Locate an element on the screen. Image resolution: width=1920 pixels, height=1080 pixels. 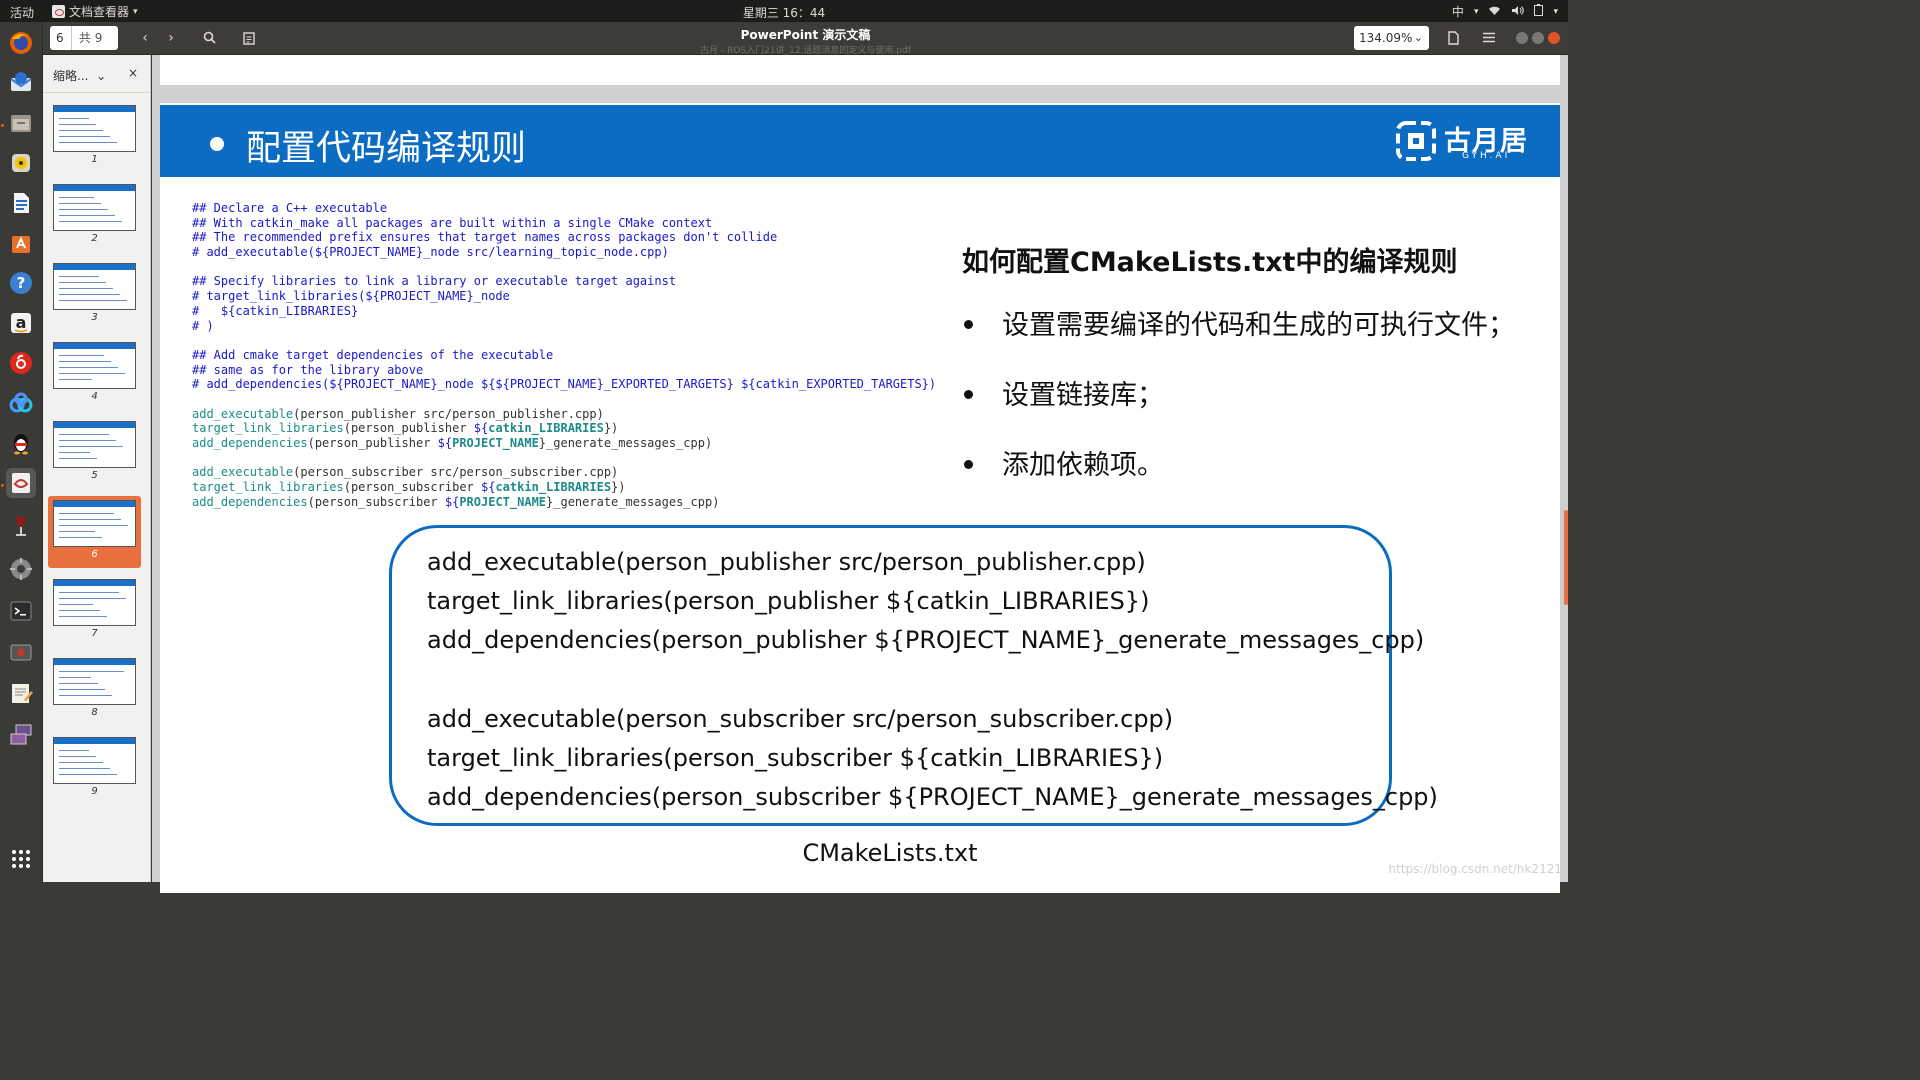
previous-page-button: ‹ is located at coordinates (145, 38).